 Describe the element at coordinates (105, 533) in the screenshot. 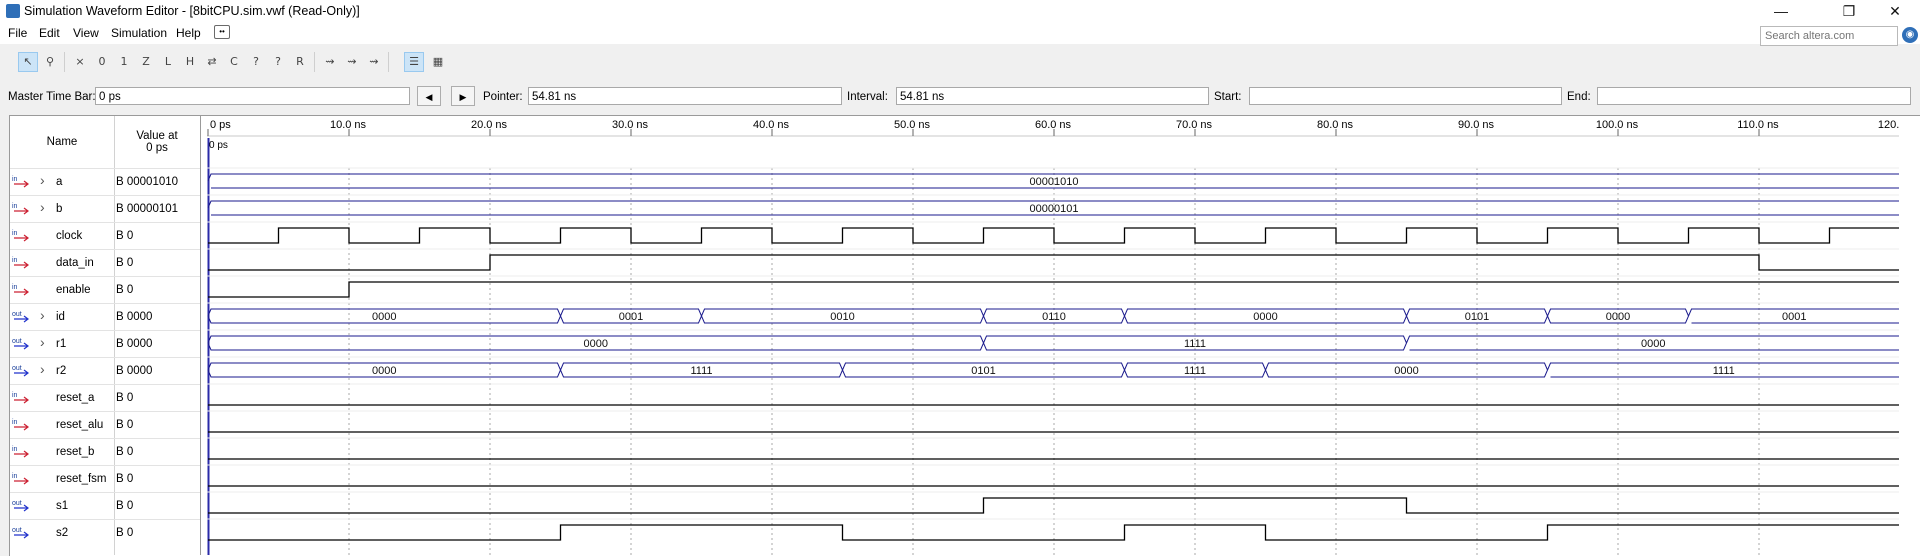

I see `signal-row: out s2 B 0` at that location.